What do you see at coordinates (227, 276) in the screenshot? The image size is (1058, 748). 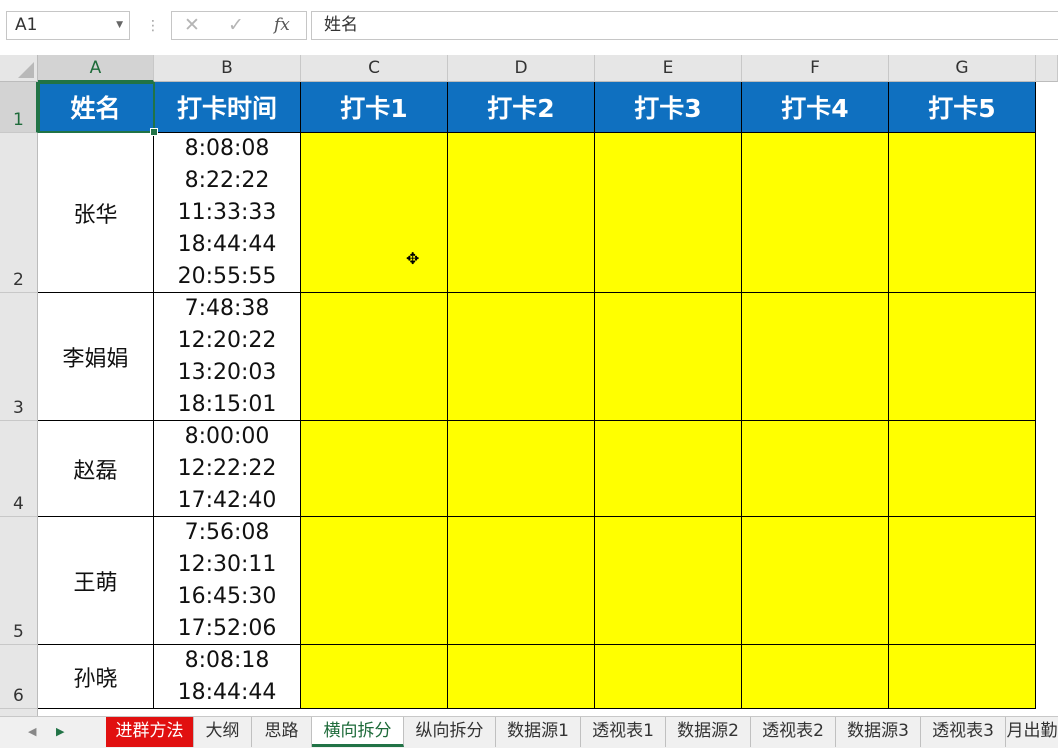 I see `time-value: 20:55:55` at bounding box center [227, 276].